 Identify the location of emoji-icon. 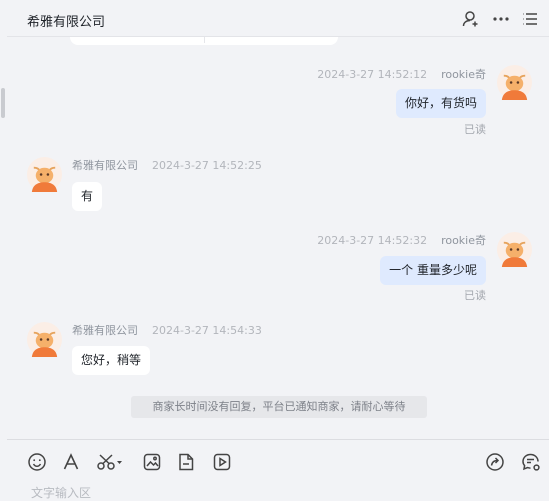
(37, 462).